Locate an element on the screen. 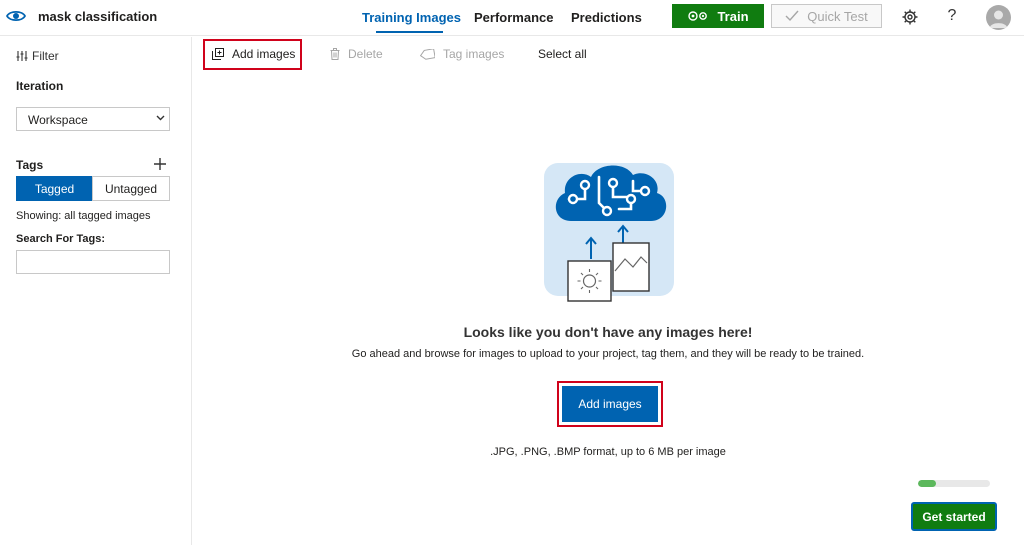 The height and width of the screenshot is (545, 1024). trash-icon is located at coordinates (335, 54).